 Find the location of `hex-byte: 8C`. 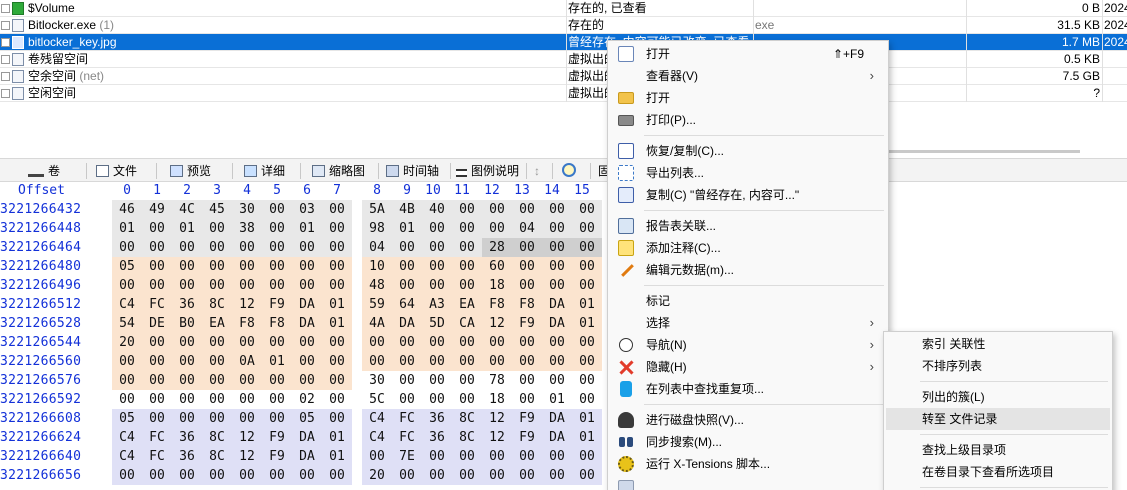

hex-byte: 8C is located at coordinates (217, 304).